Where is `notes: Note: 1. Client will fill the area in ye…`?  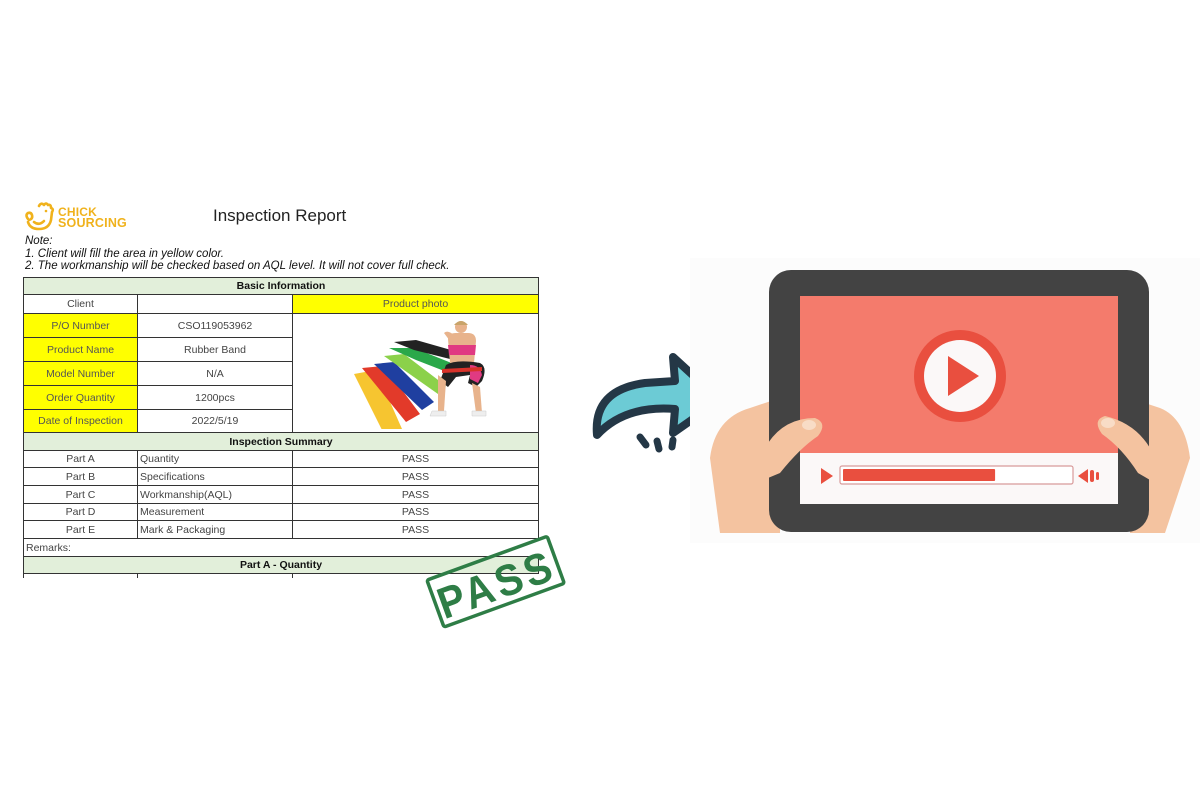
notes: Note: 1. Client will fill the area in ye… is located at coordinates (237, 254).